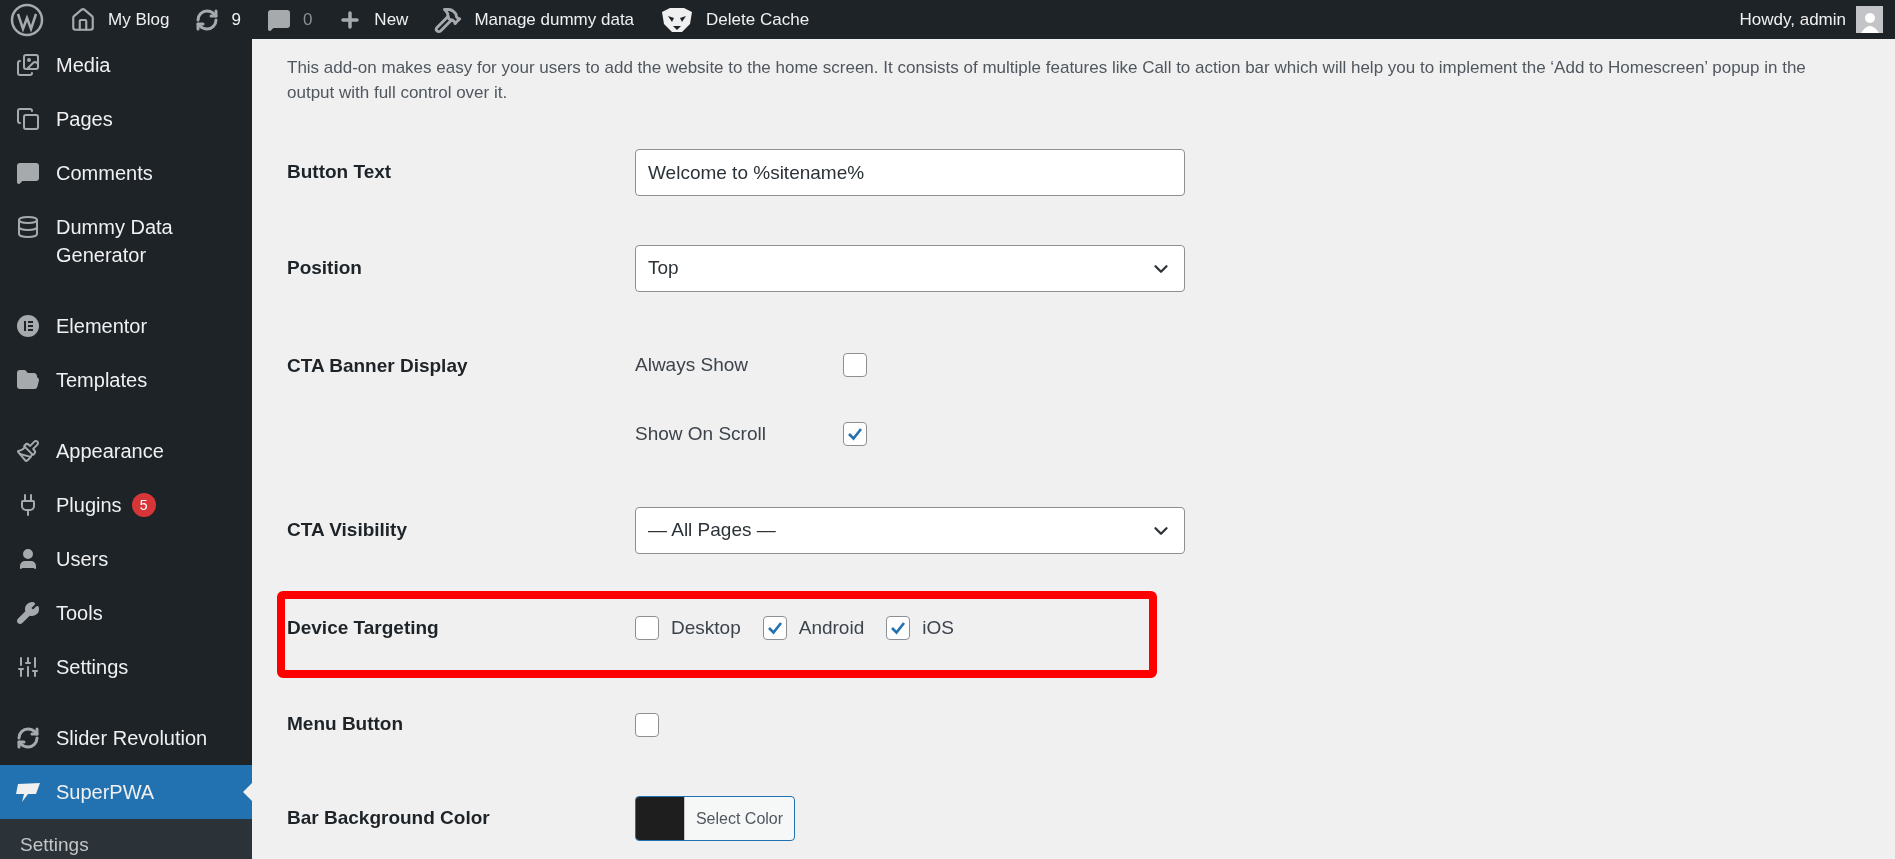 This screenshot has width=1895, height=859. What do you see at coordinates (28, 65) in the screenshot?
I see `media-icon` at bounding box center [28, 65].